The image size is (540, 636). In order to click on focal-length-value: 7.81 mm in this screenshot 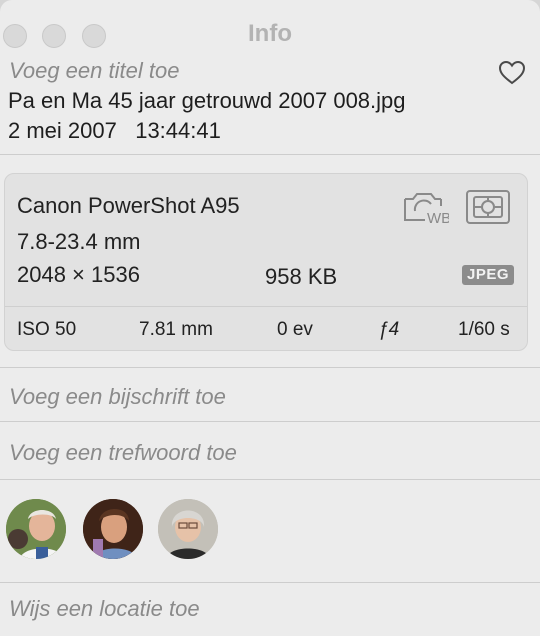, I will do `click(176, 329)`.